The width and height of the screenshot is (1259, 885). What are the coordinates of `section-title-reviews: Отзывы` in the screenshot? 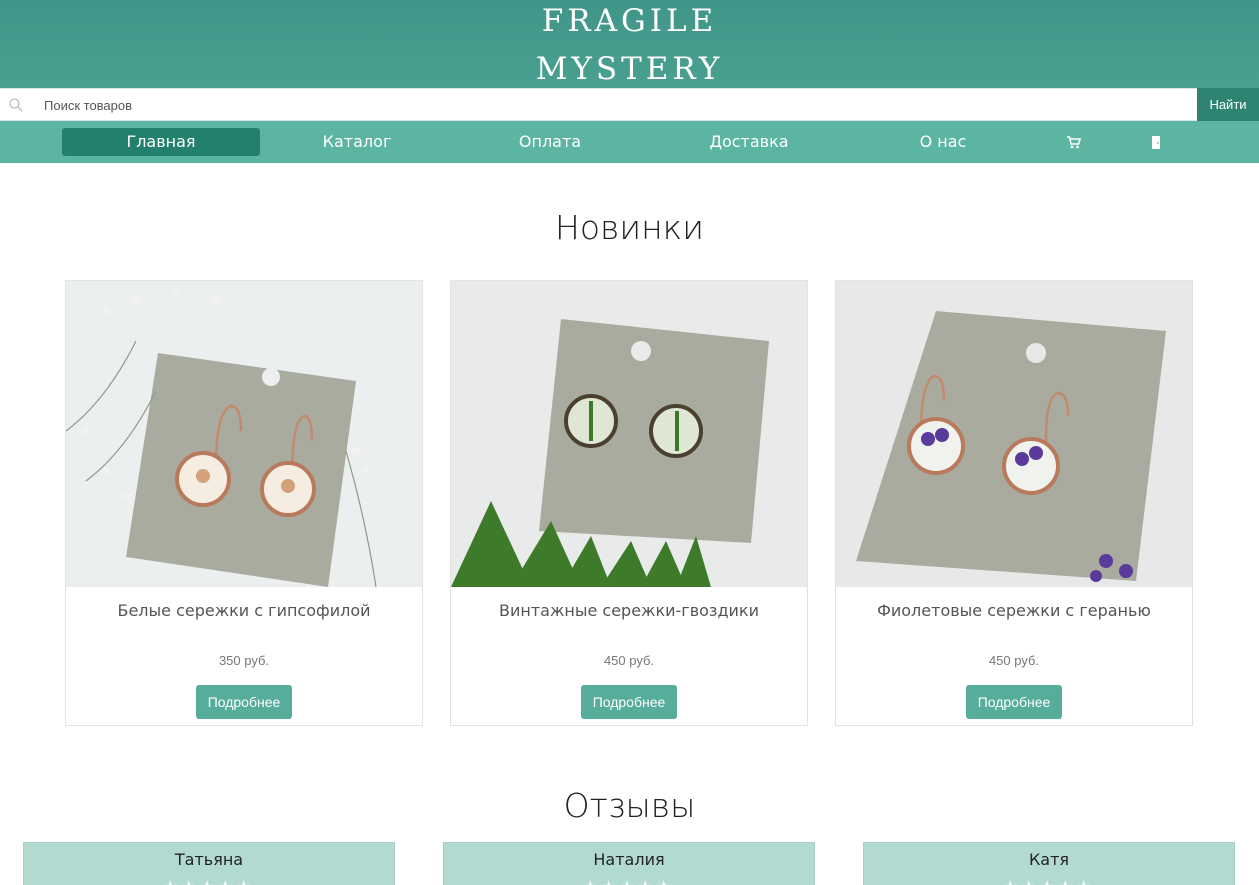 It's located at (629, 805).